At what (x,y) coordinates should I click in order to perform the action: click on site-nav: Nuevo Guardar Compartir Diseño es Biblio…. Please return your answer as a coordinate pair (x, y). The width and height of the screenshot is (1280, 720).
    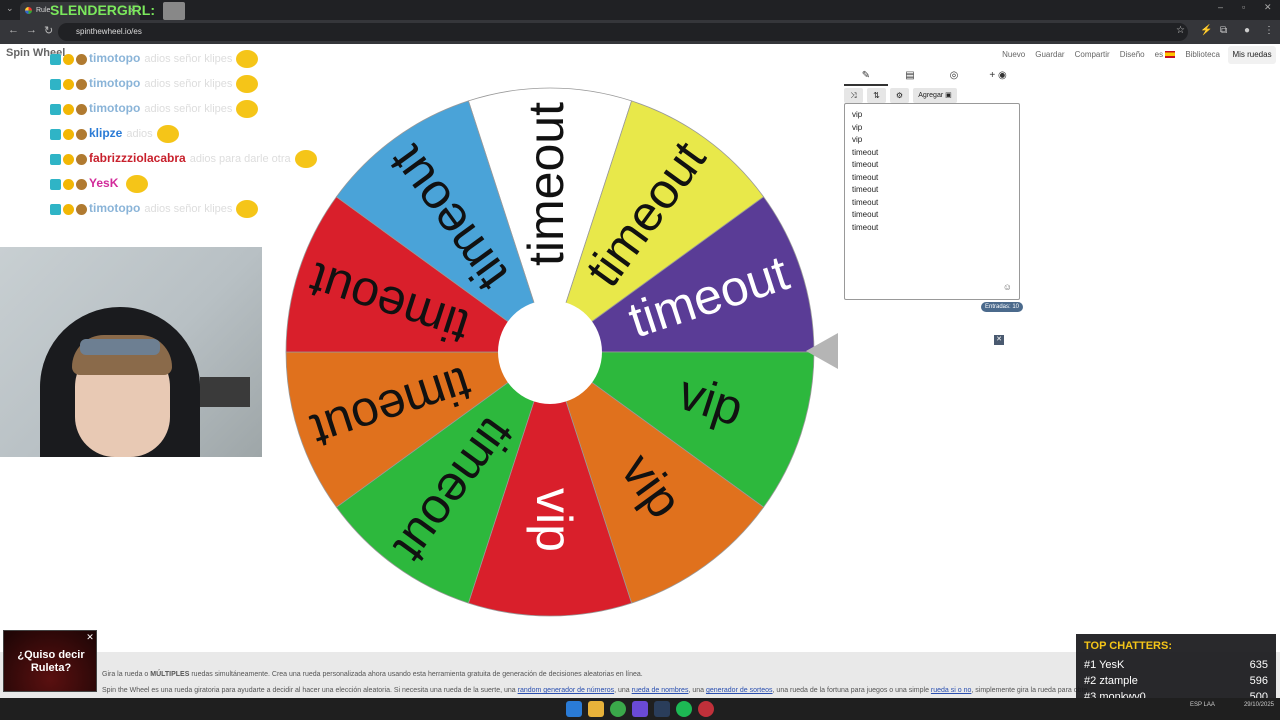
    Looking at the image, I should click on (1111, 54).